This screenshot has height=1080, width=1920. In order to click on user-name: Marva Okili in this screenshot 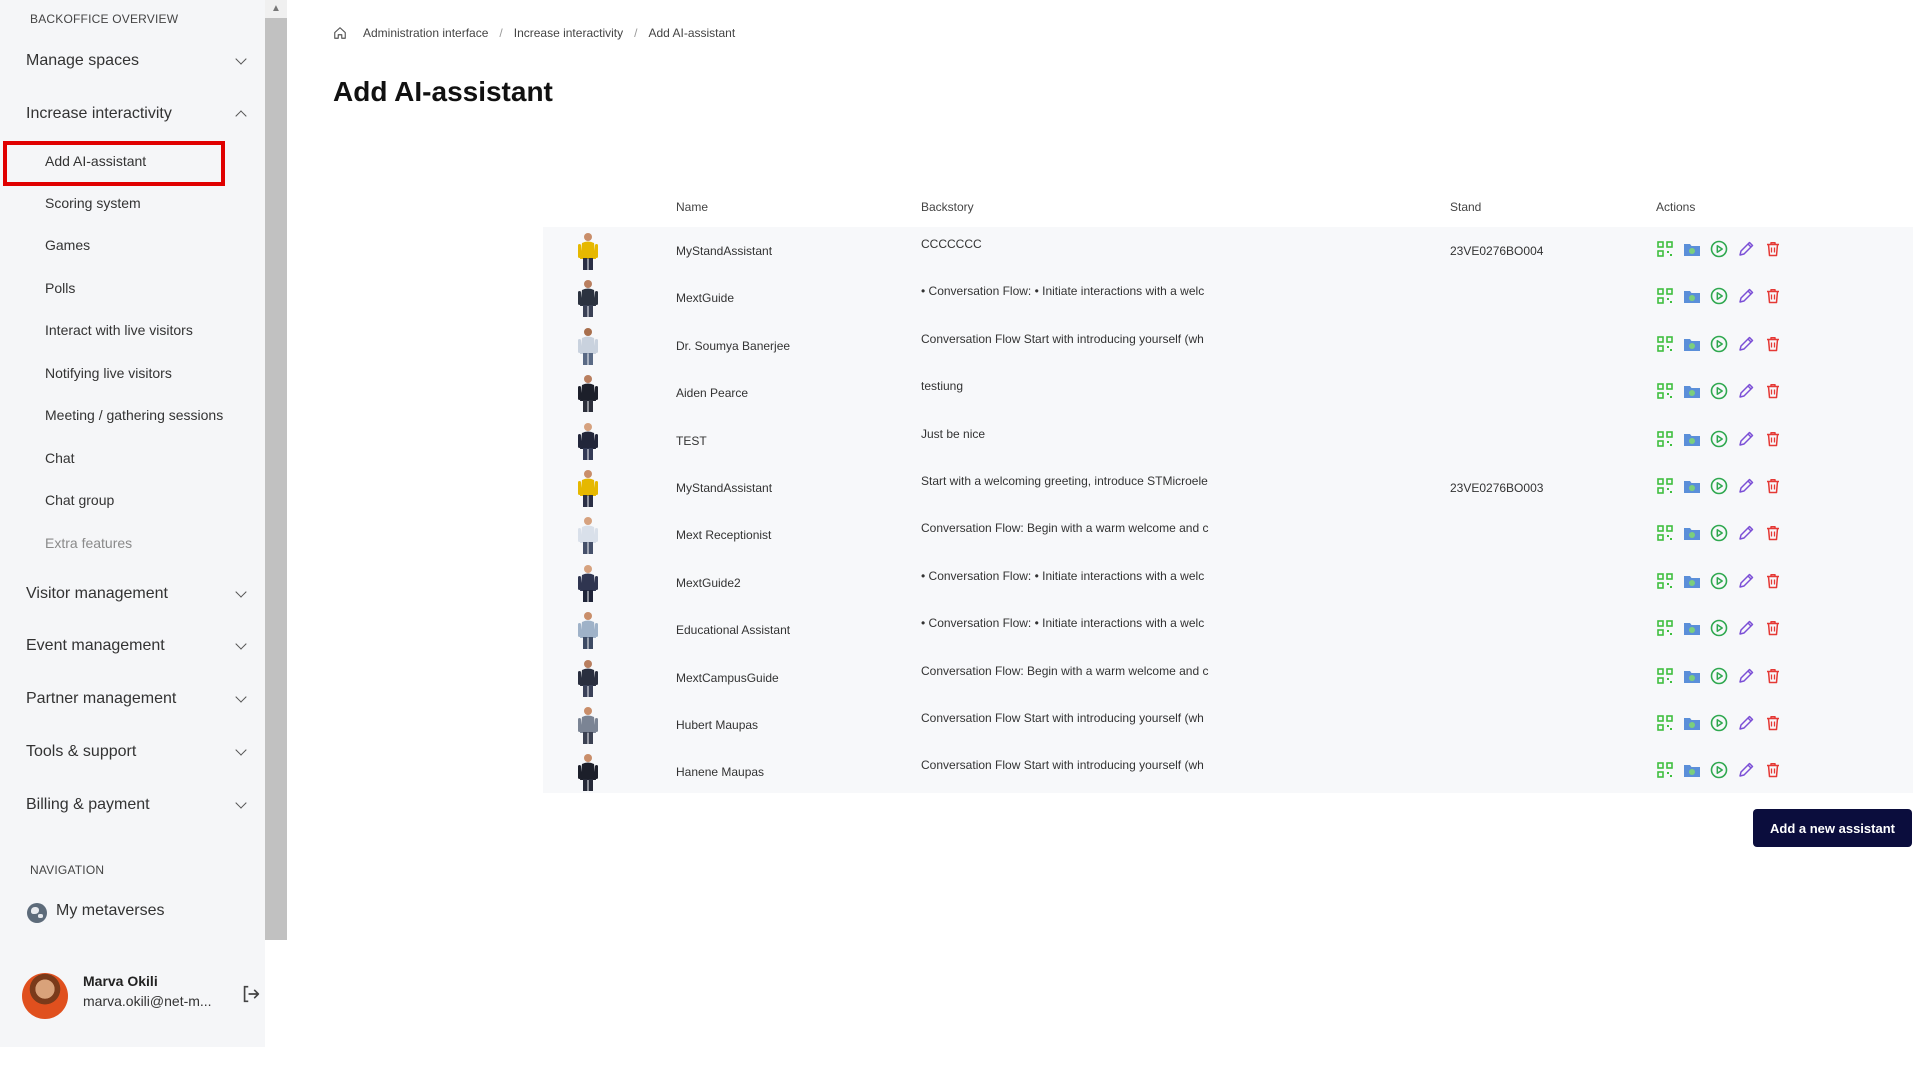, I will do `click(120, 981)`.